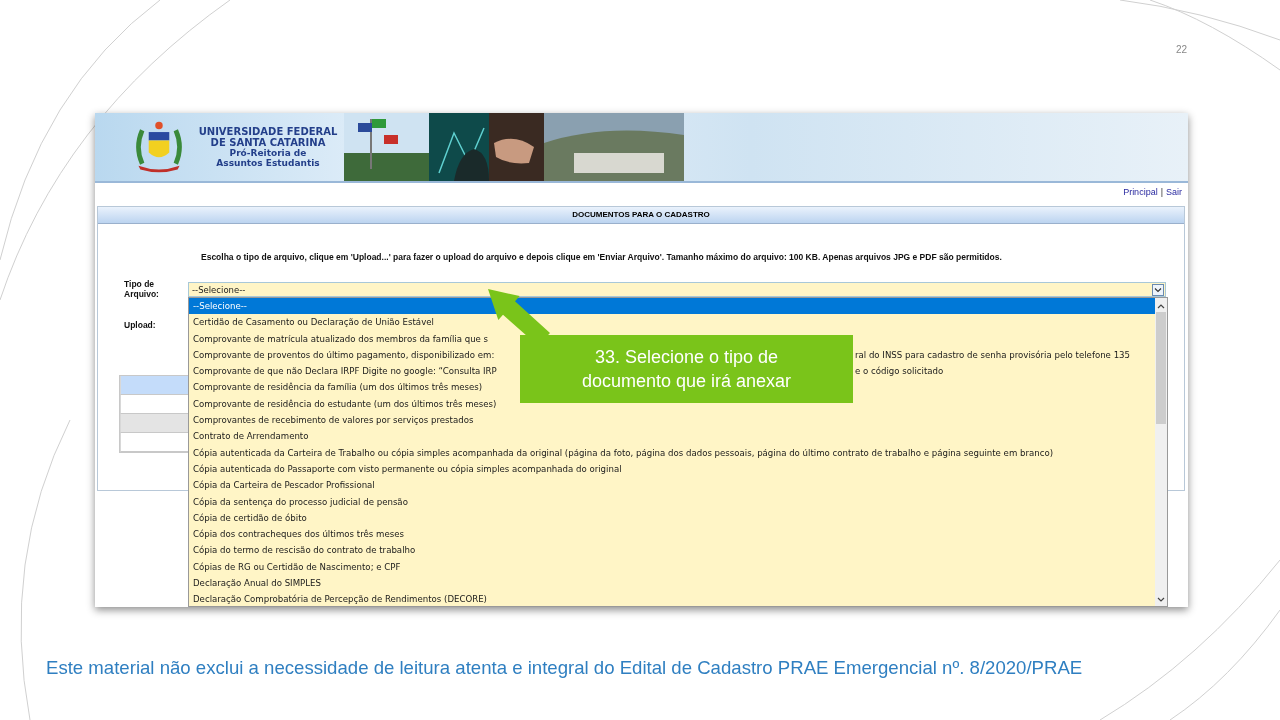 This screenshot has height=720, width=1280. Describe the element at coordinates (1161, 452) in the screenshot. I see `scrollbar` at that location.